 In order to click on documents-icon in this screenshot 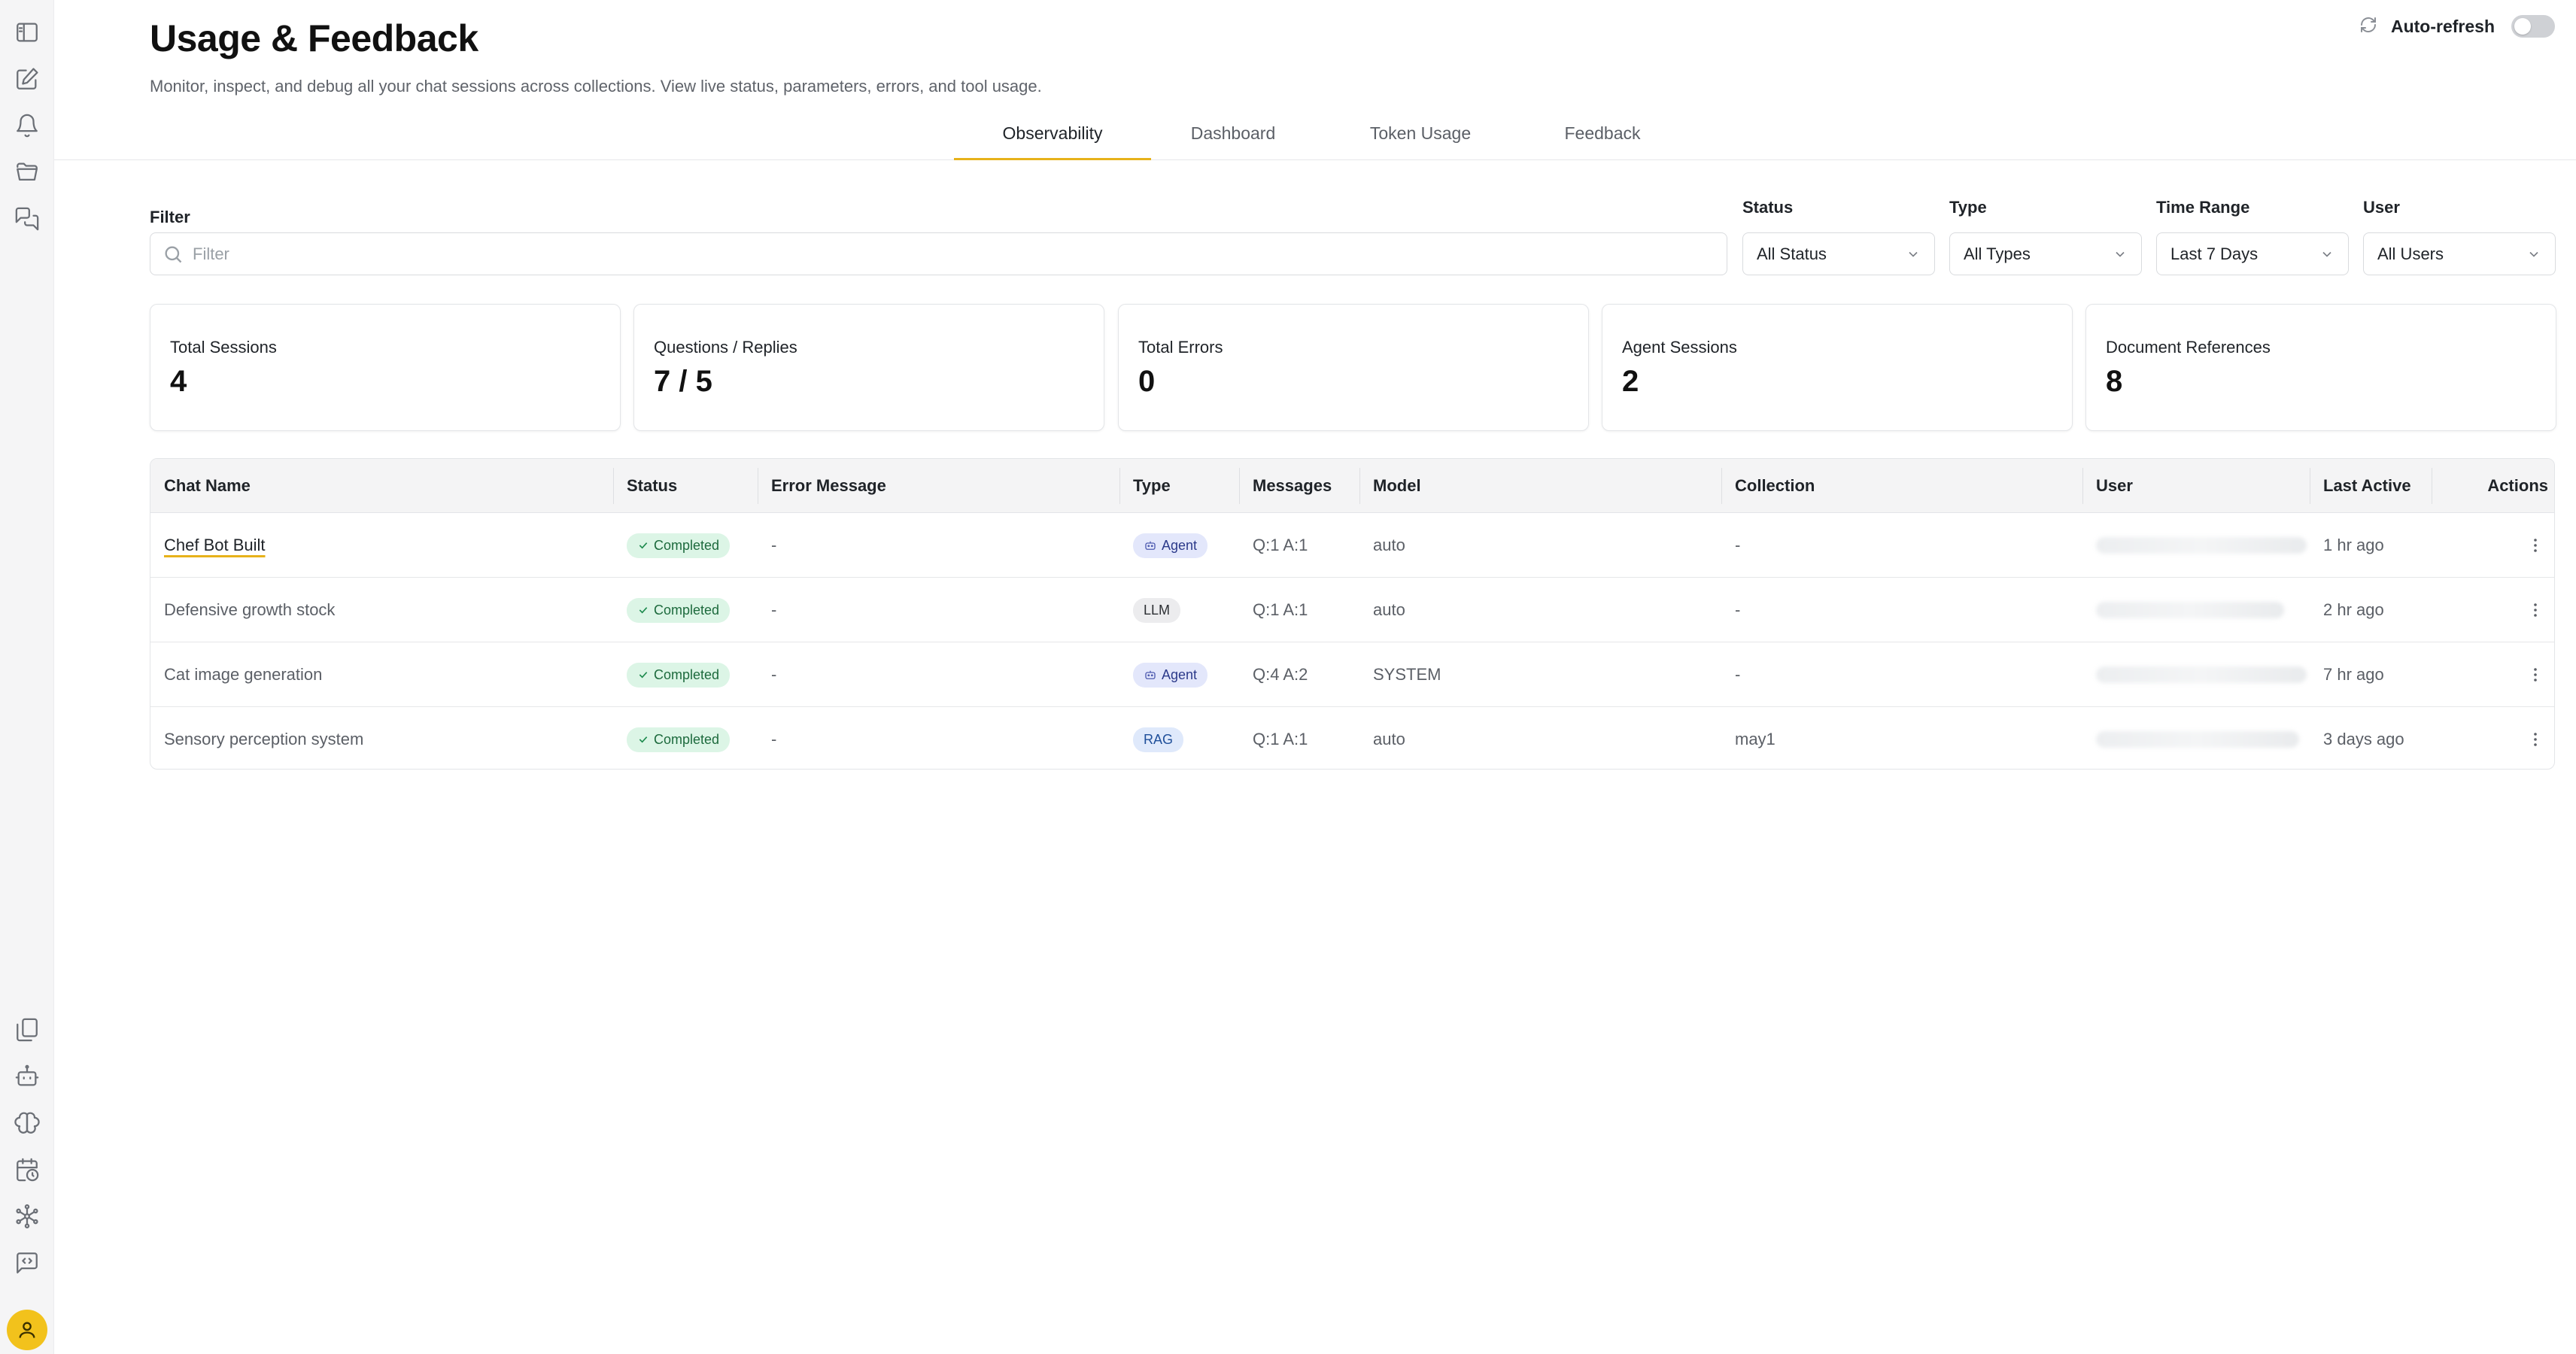, I will do `click(27, 1030)`.